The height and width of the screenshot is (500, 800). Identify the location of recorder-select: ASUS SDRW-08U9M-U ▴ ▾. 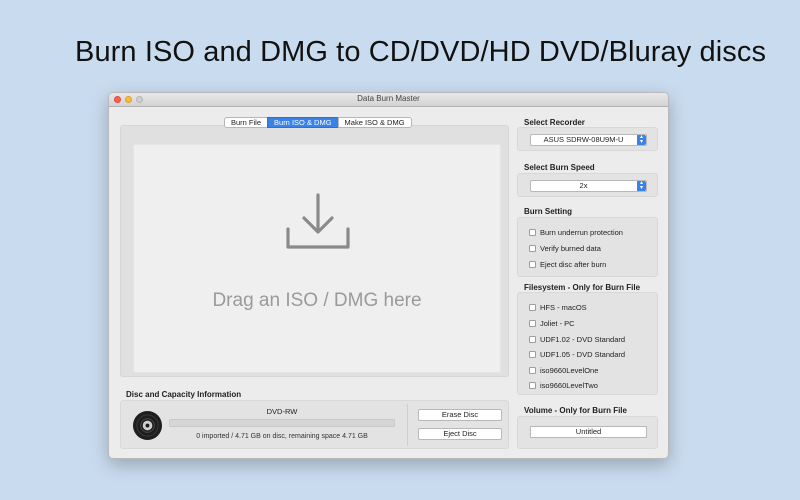
(588, 140).